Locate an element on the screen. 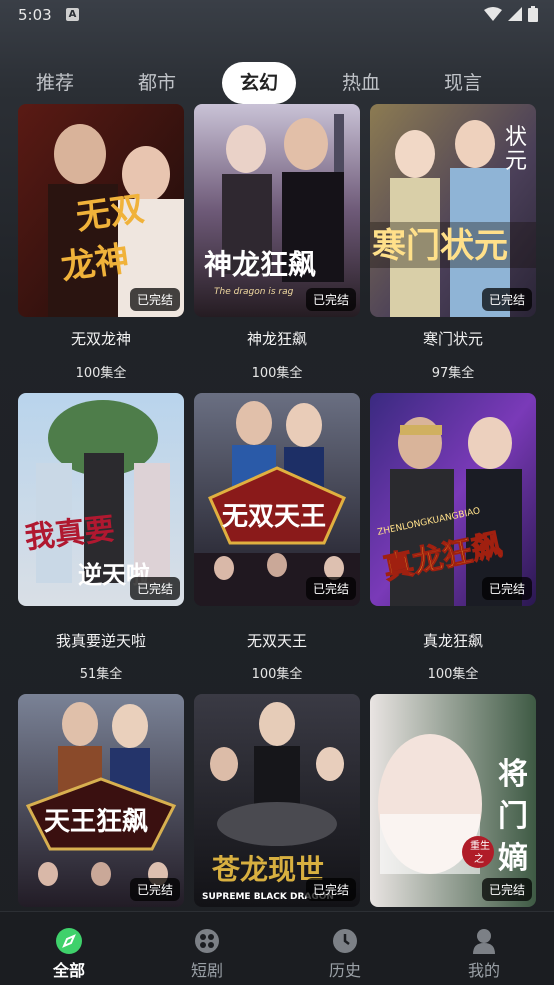  poster-image: 我真要 逆天啦 已完结 is located at coordinates (101, 499).